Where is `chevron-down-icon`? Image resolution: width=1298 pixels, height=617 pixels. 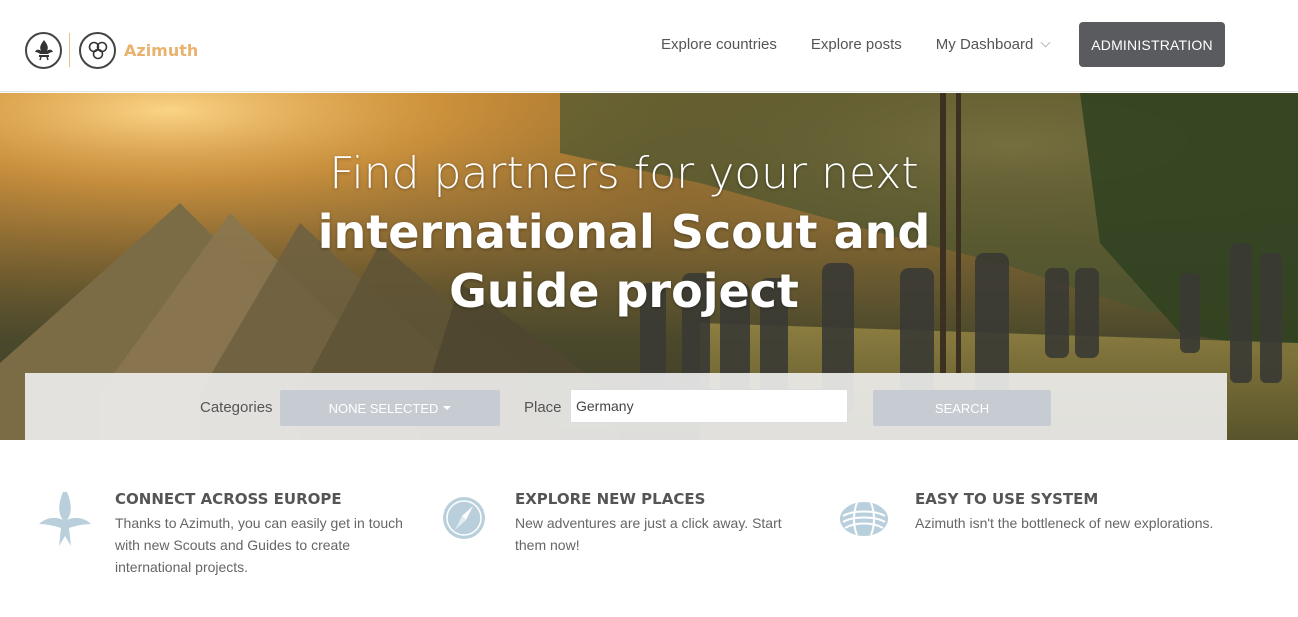 chevron-down-icon is located at coordinates (1045, 42).